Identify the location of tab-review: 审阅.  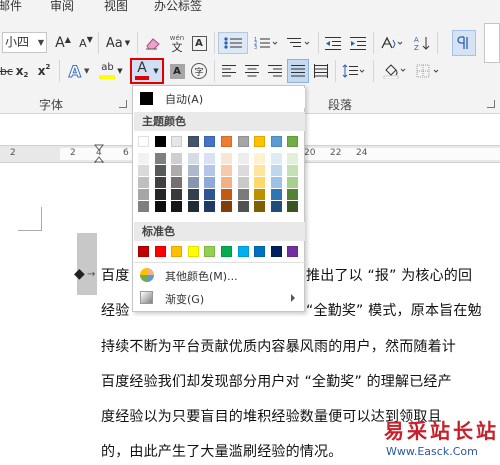
(62, 7).